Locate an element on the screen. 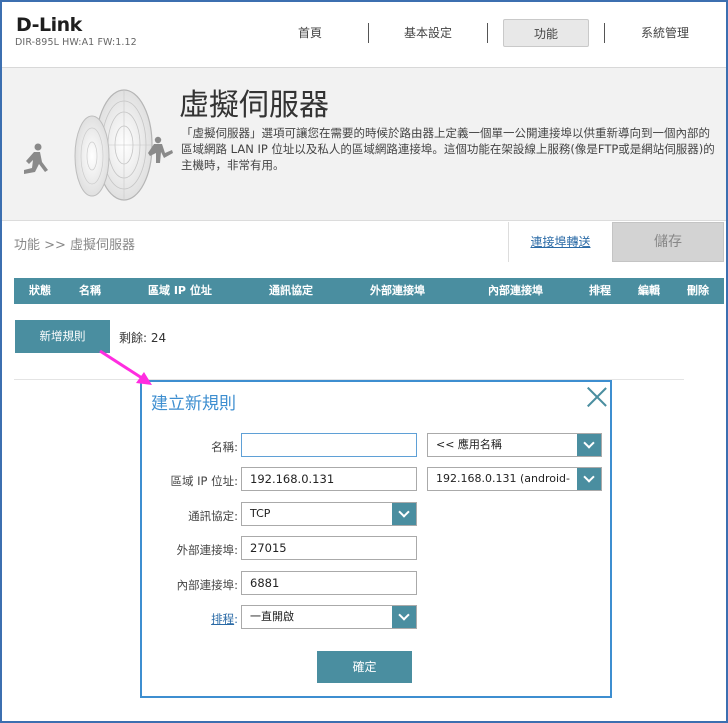 This screenshot has width=728, height=723. nav-home: 首頁 is located at coordinates (310, 33).